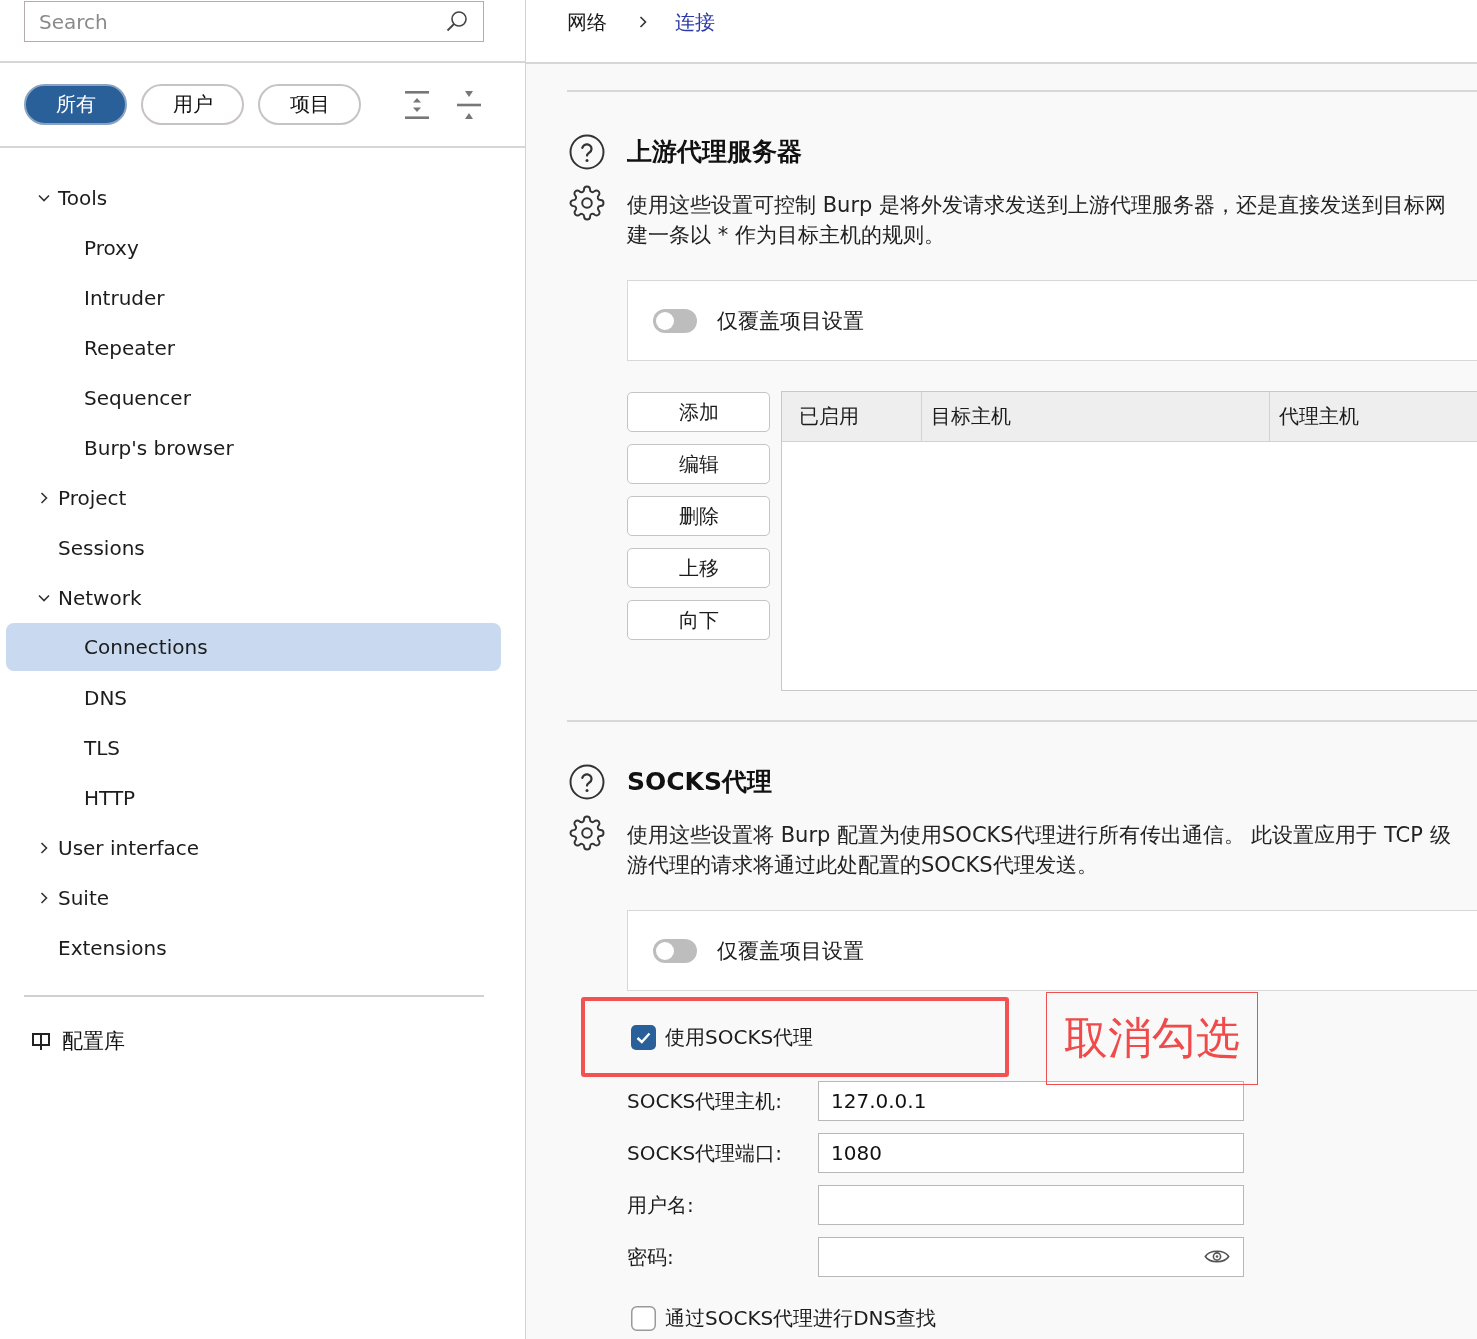 This screenshot has height=1339, width=1477. I want to click on tree-item: Intruder, so click(253, 298).